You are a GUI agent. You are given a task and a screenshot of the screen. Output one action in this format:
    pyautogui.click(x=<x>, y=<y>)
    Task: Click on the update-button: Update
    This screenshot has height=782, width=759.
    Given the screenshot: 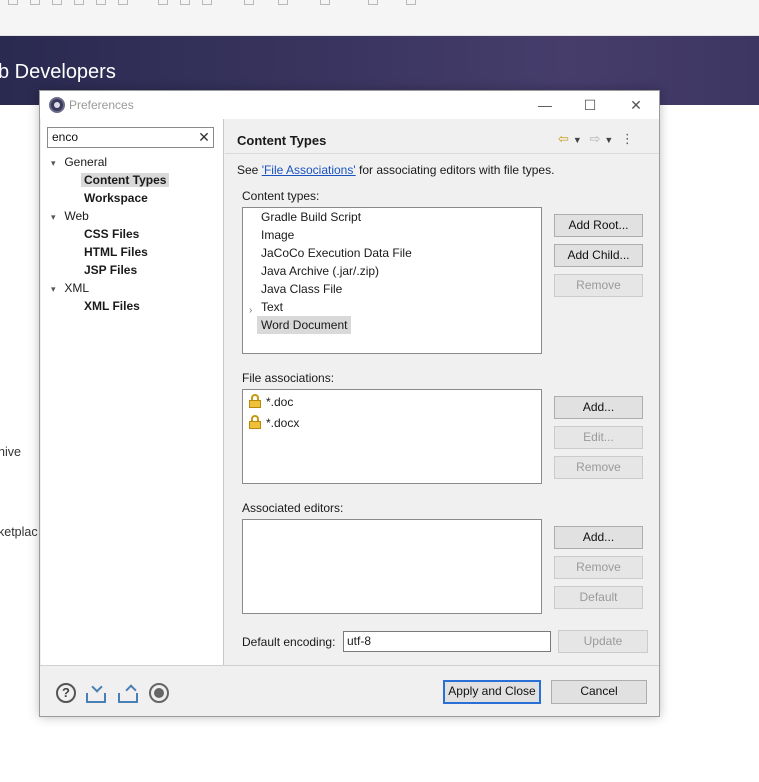 What is the action you would take?
    pyautogui.click(x=603, y=641)
    